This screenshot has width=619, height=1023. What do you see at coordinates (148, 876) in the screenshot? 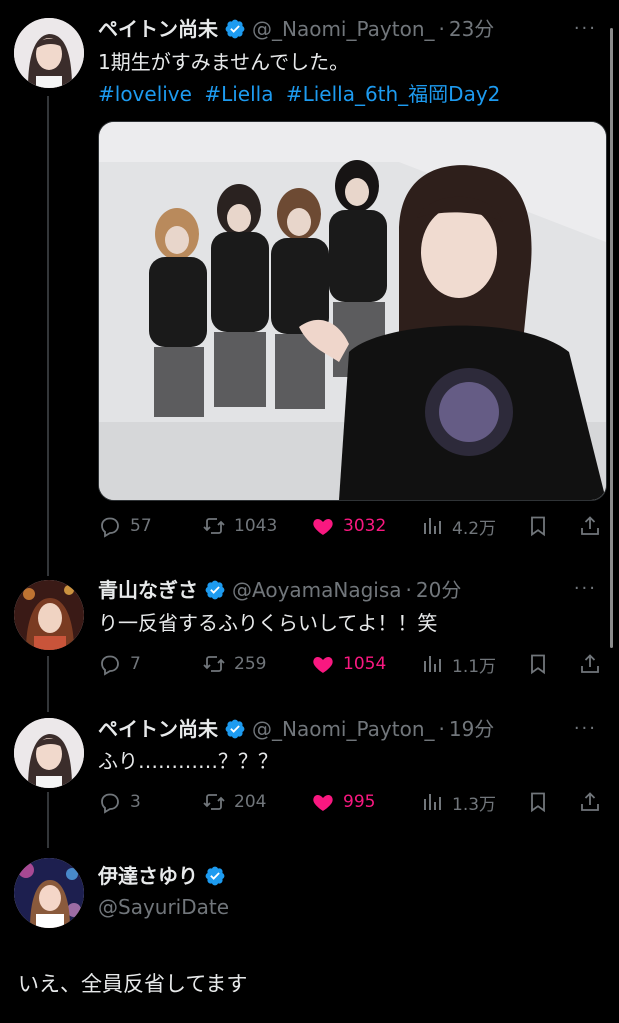
I see `display-name: 伊達さゆり` at bounding box center [148, 876].